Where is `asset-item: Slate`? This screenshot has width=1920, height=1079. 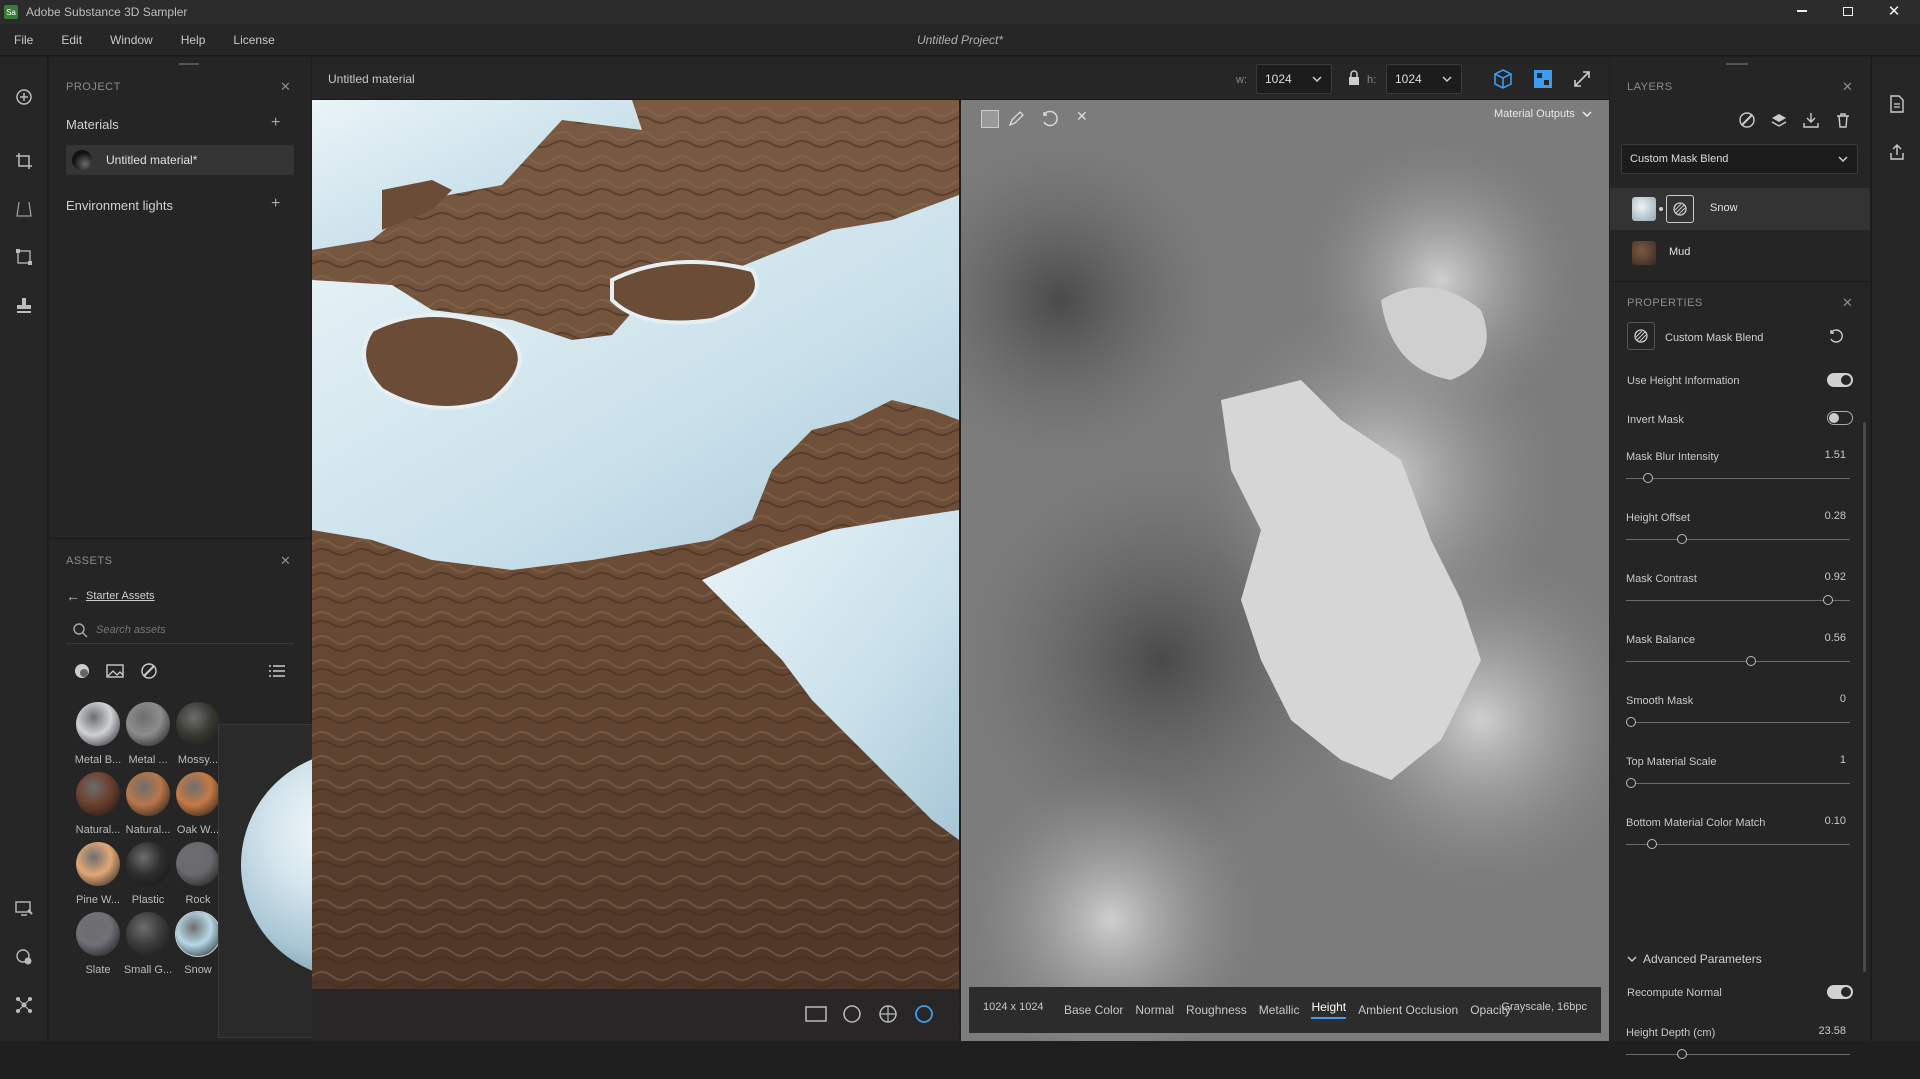 asset-item: Slate is located at coordinates (98, 946).